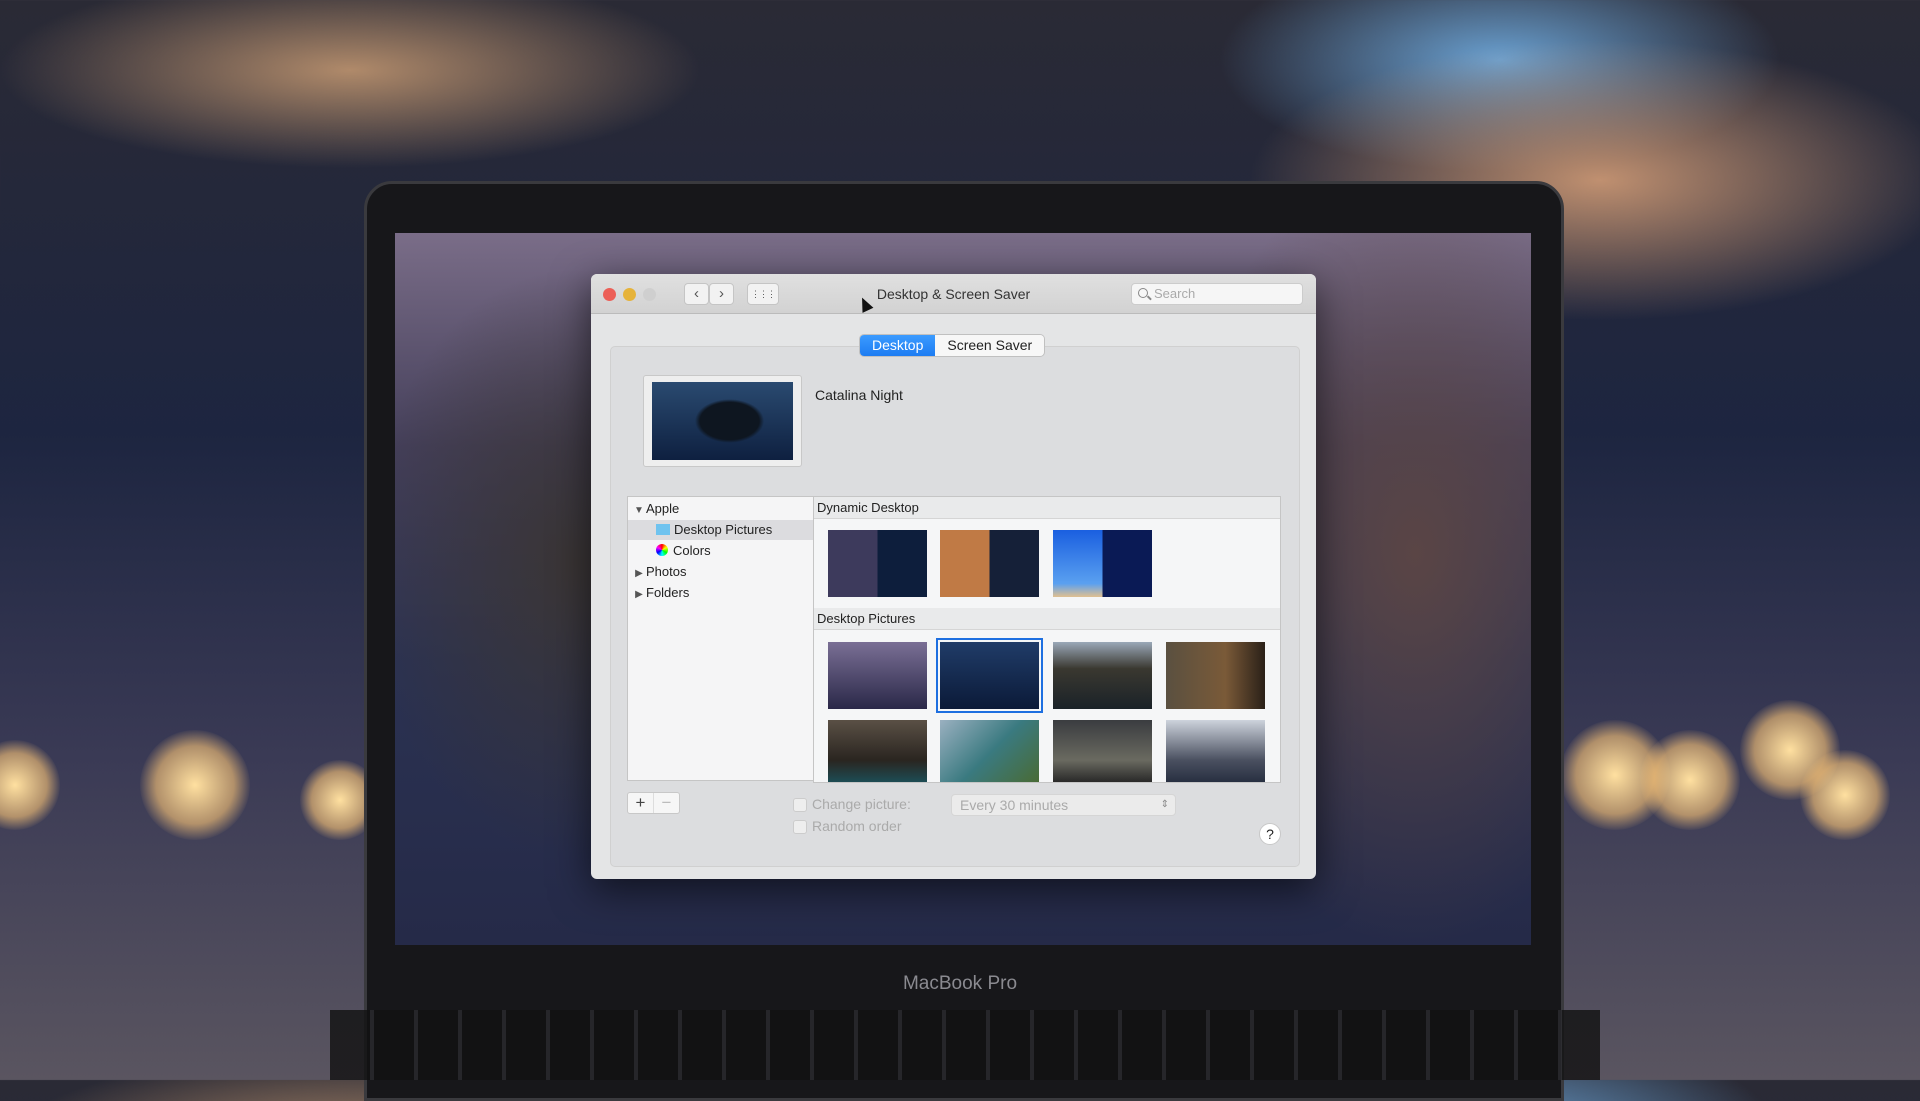  I want to click on current-picture-preview, so click(722, 421).